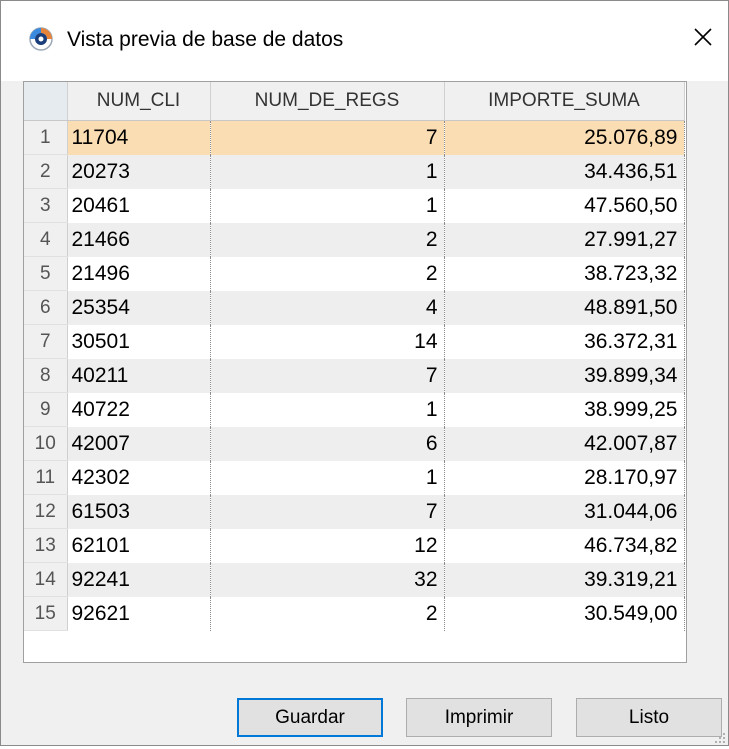 The height and width of the screenshot is (749, 729). Describe the element at coordinates (139, 171) in the screenshot. I see `num-cli-cell: 20273` at that location.